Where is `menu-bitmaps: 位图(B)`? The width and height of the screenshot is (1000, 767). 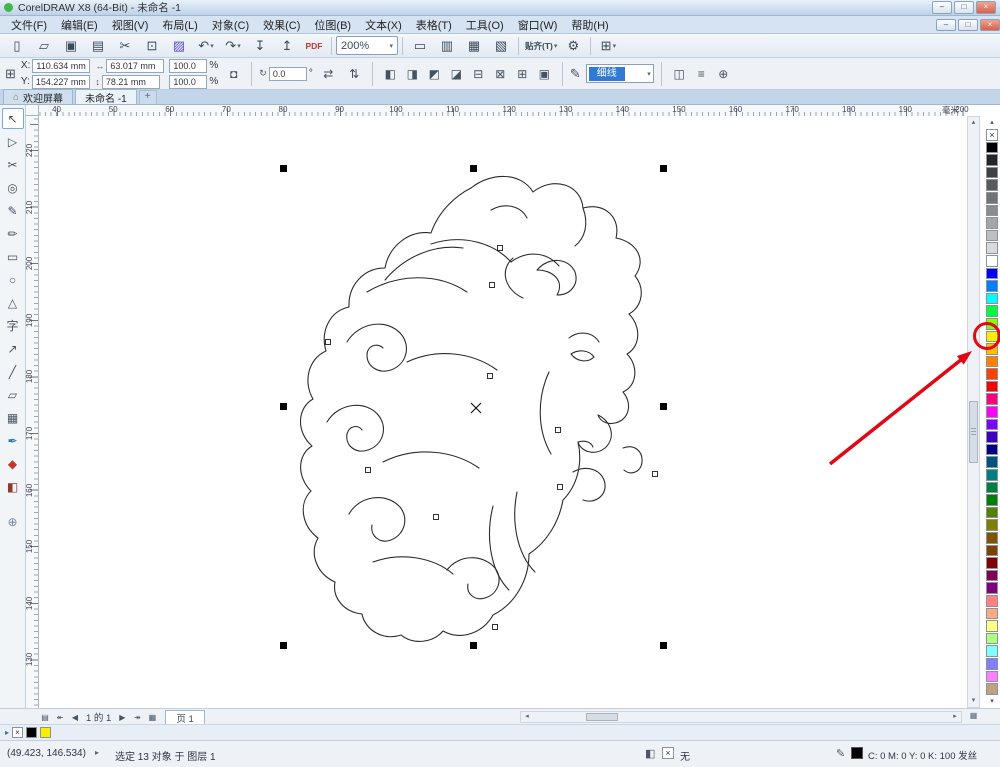
menu-bitmaps: 位图(B) is located at coordinates (332, 25).